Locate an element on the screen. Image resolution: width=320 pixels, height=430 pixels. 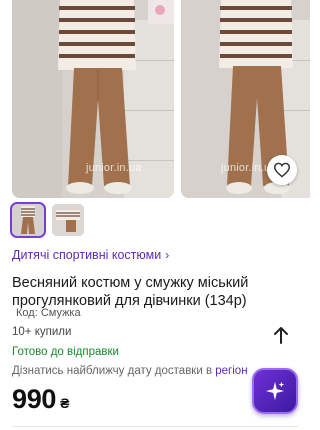
price: 990 ₴ is located at coordinates (41, 399).